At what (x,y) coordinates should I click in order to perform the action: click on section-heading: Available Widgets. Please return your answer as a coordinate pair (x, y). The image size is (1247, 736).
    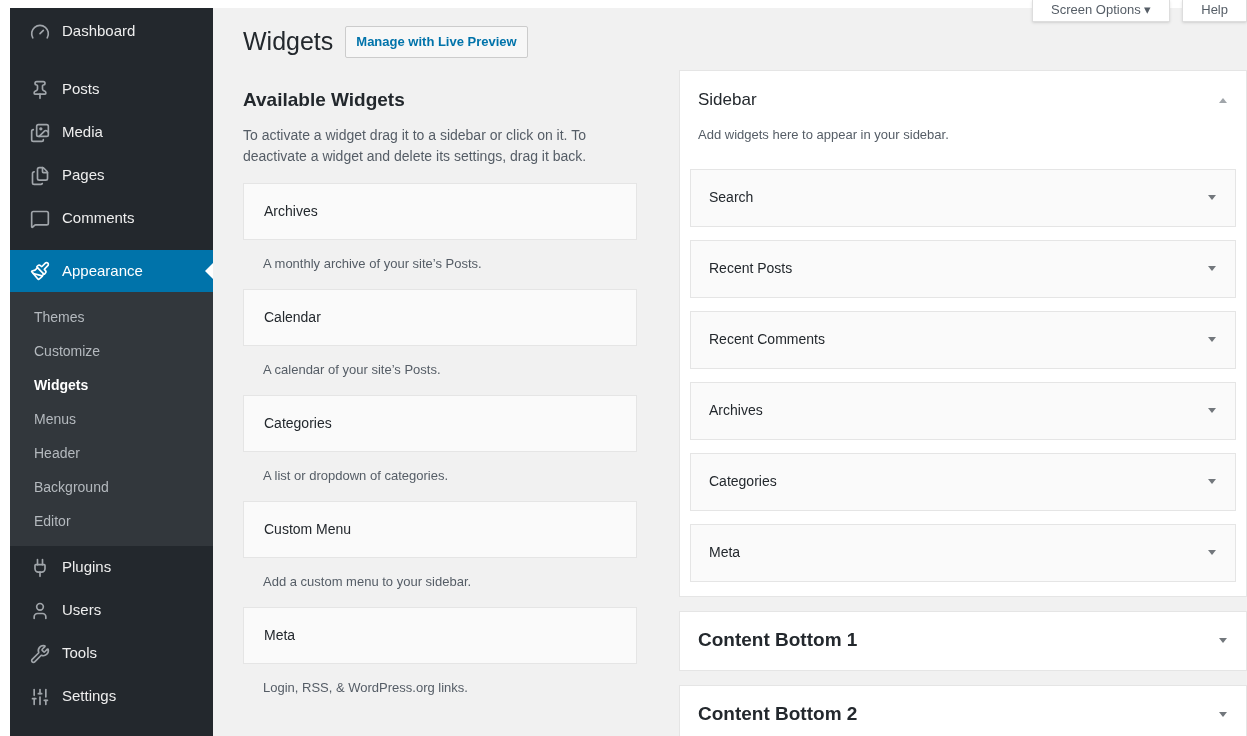
    Looking at the image, I should click on (324, 100).